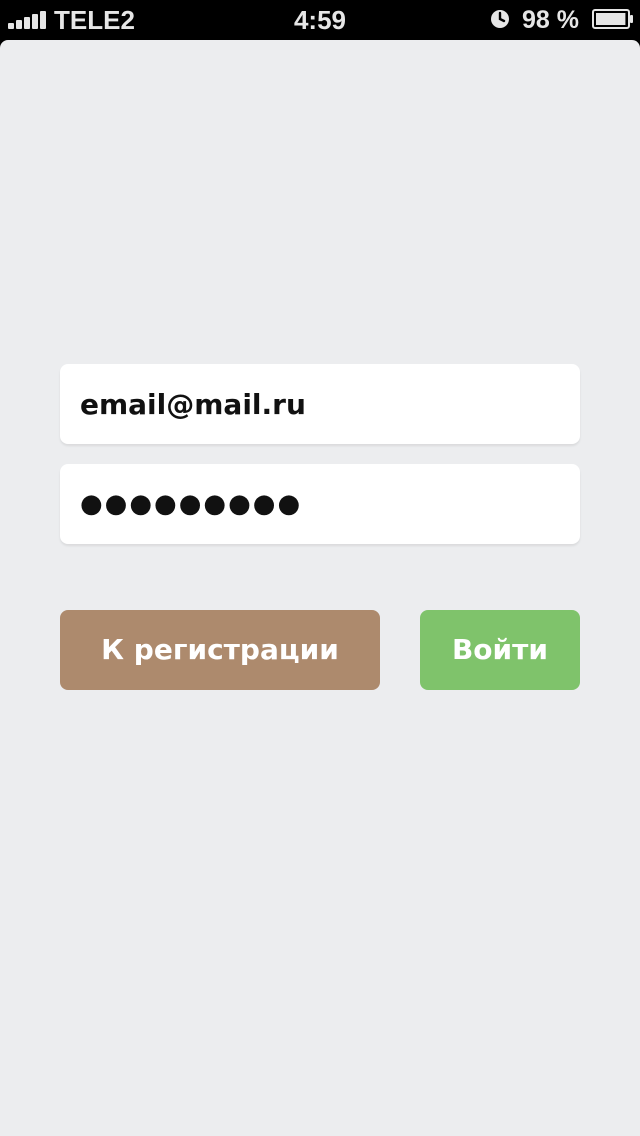  I want to click on password-field, so click(320, 504).